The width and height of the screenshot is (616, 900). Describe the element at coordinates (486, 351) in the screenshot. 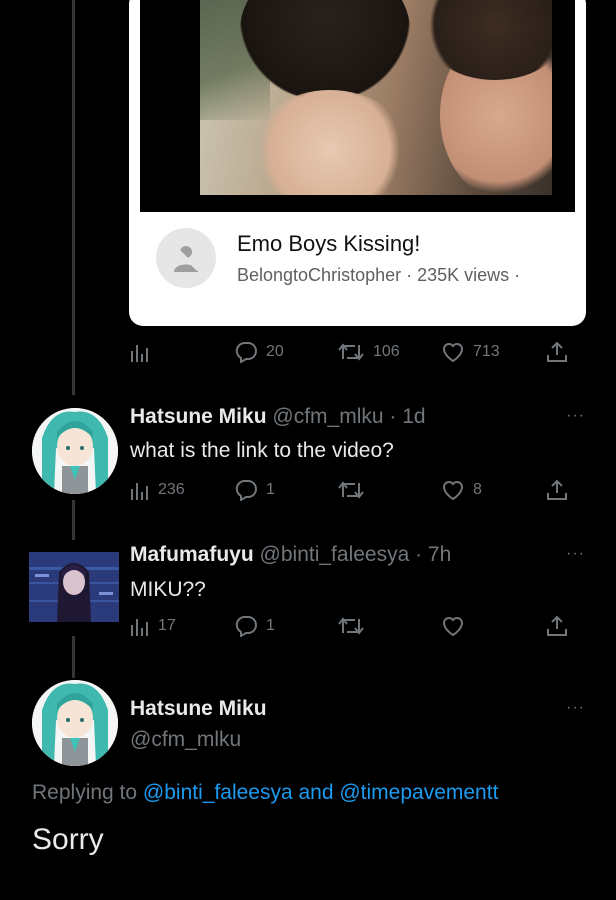

I see `like-count: 713` at that location.